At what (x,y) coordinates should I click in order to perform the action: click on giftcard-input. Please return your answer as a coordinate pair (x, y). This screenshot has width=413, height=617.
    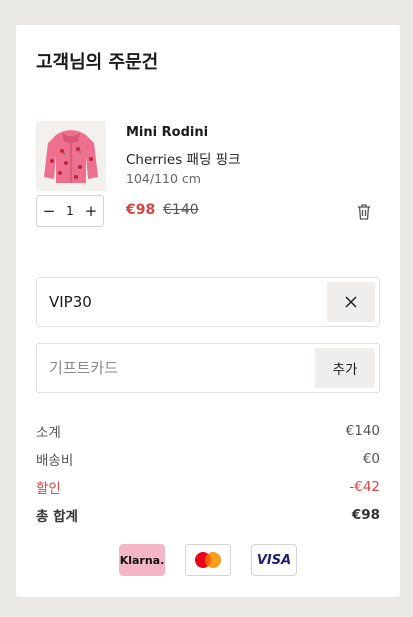
    Looking at the image, I should click on (174, 368).